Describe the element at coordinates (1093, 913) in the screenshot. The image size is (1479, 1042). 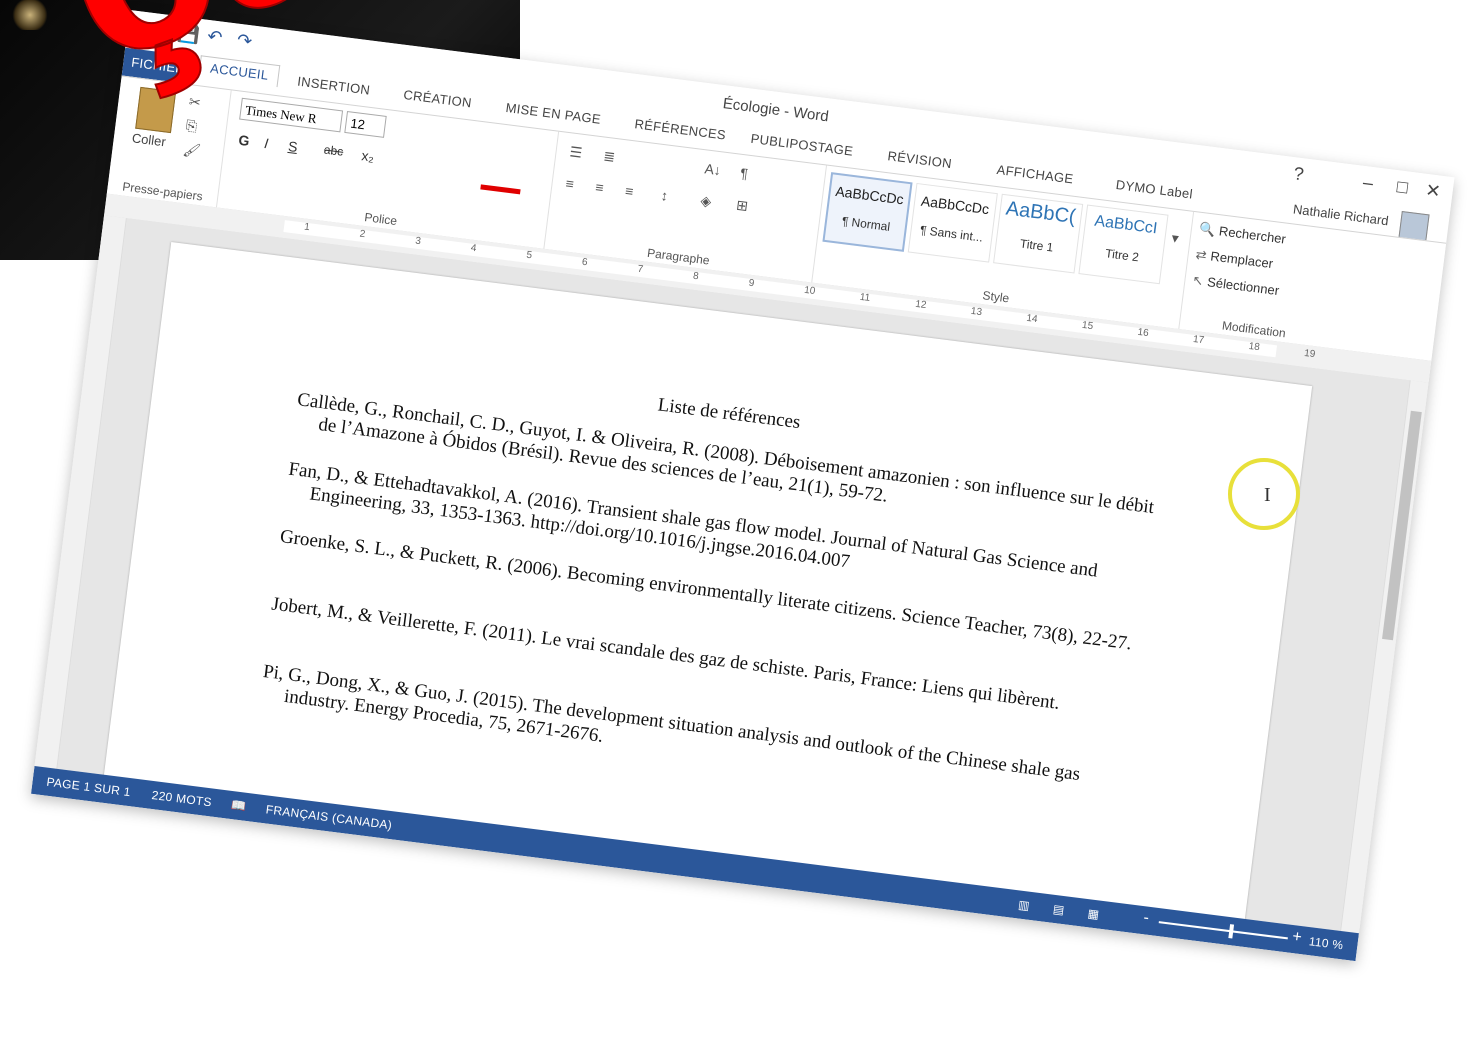
I see `web-layout-icon: ▦` at that location.